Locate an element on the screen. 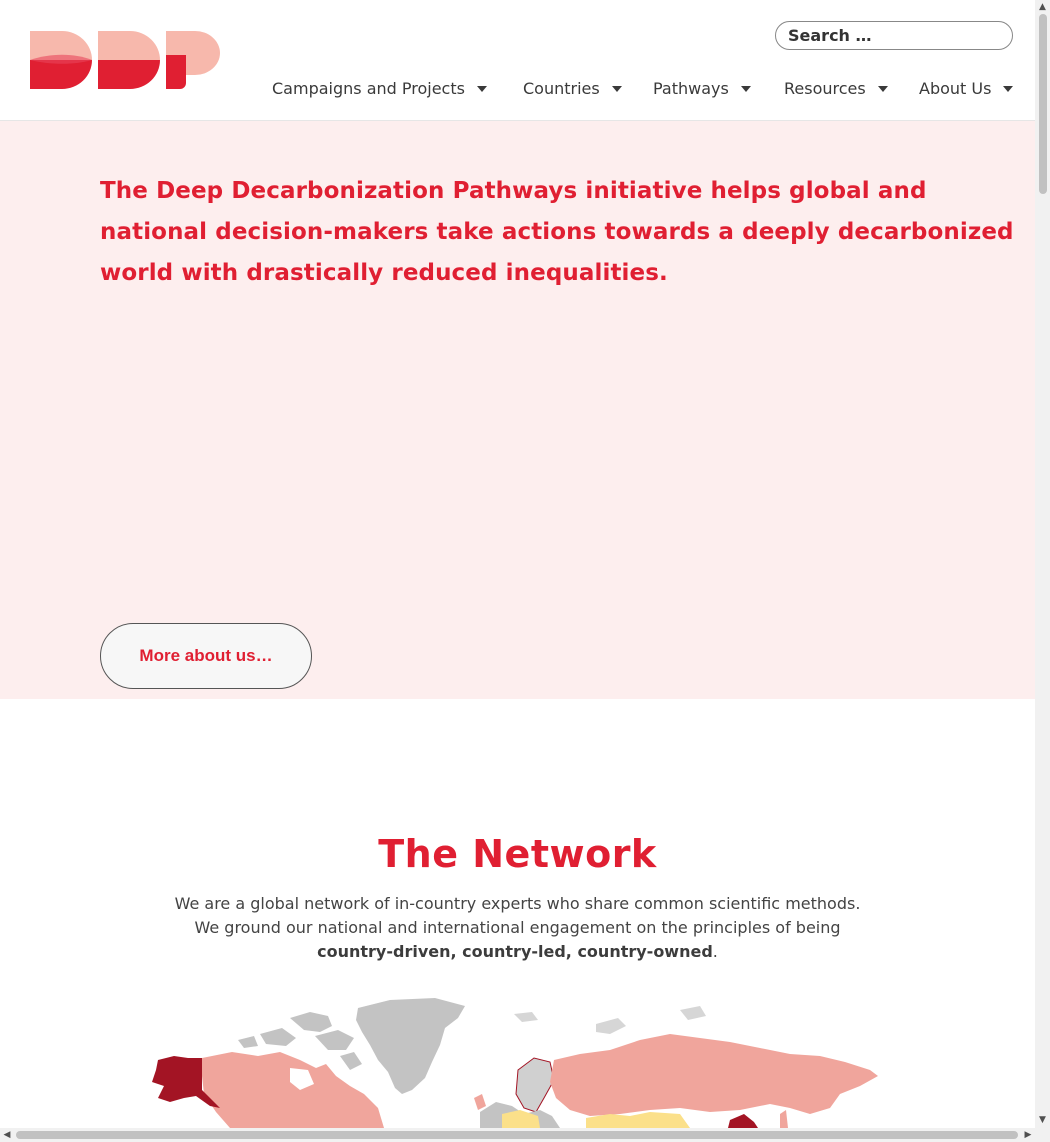 This screenshot has height=1142, width=1050. nav-countries: Countries is located at coordinates (572, 88).